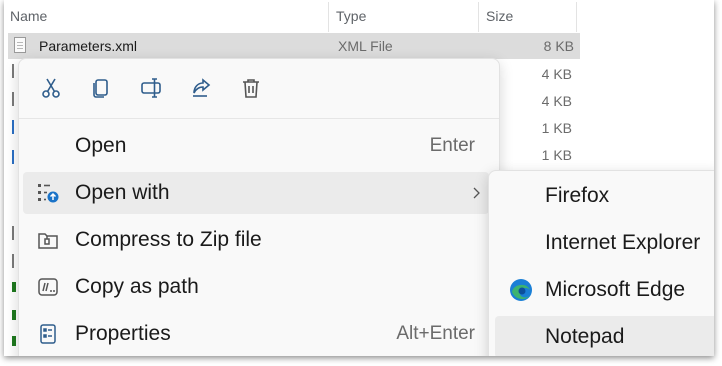 Image resolution: width=722 pixels, height=366 pixels. I want to click on file-size: 8 KB, so click(558, 46).